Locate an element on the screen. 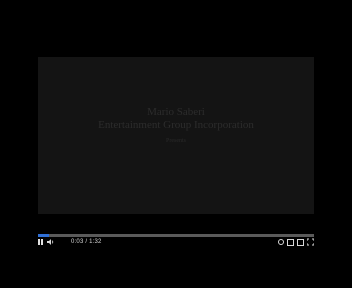 The height and width of the screenshot is (288, 352). progress-bar is located at coordinates (176, 235).